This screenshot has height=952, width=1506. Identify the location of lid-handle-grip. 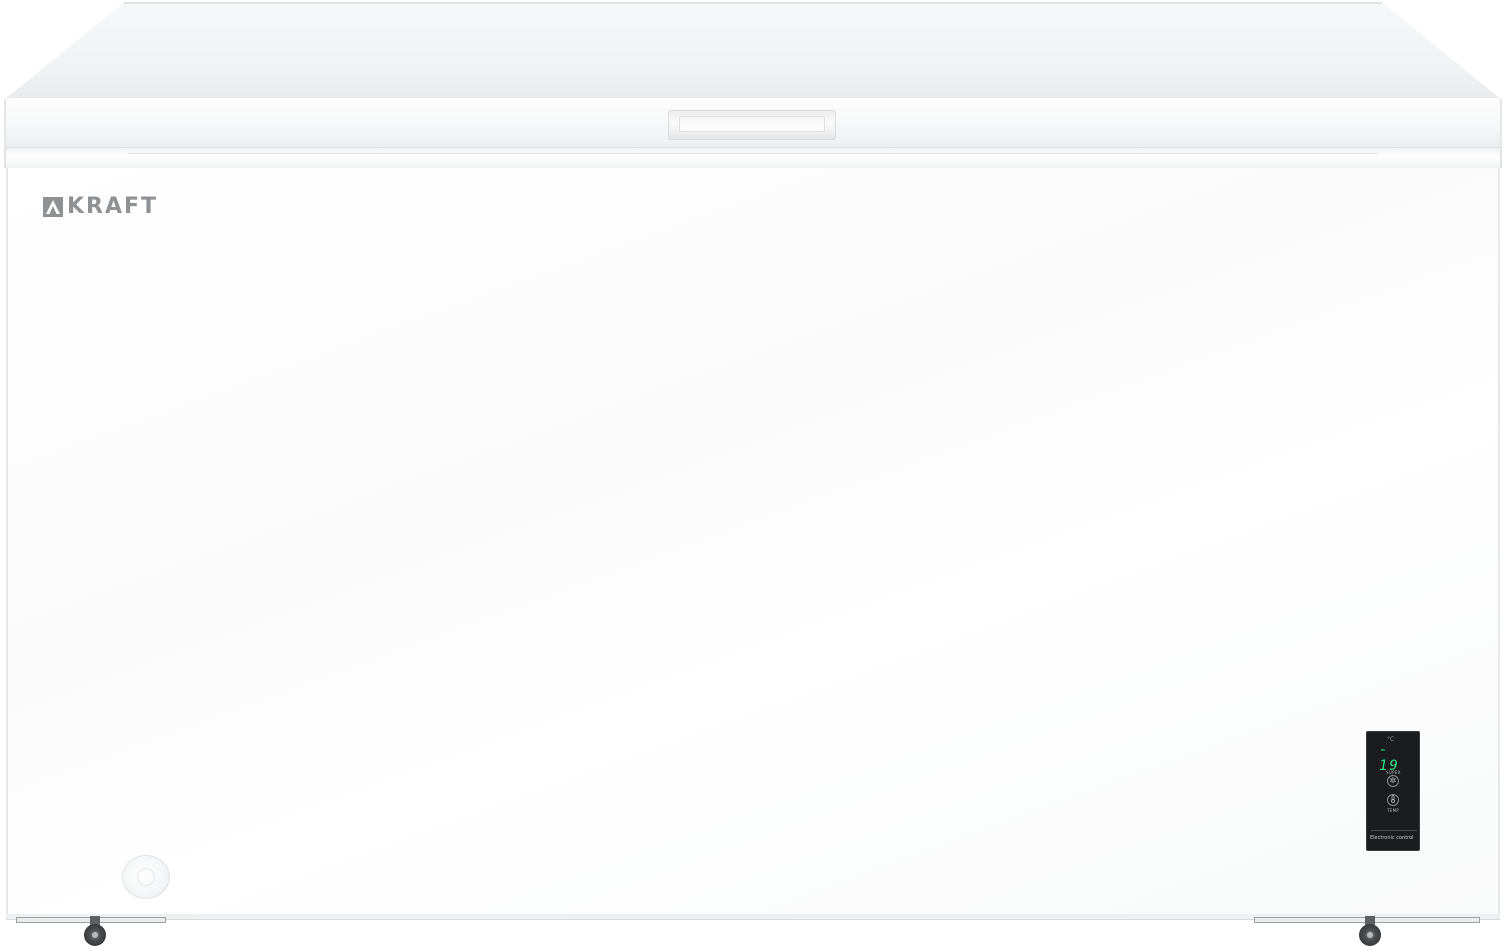
(752, 124).